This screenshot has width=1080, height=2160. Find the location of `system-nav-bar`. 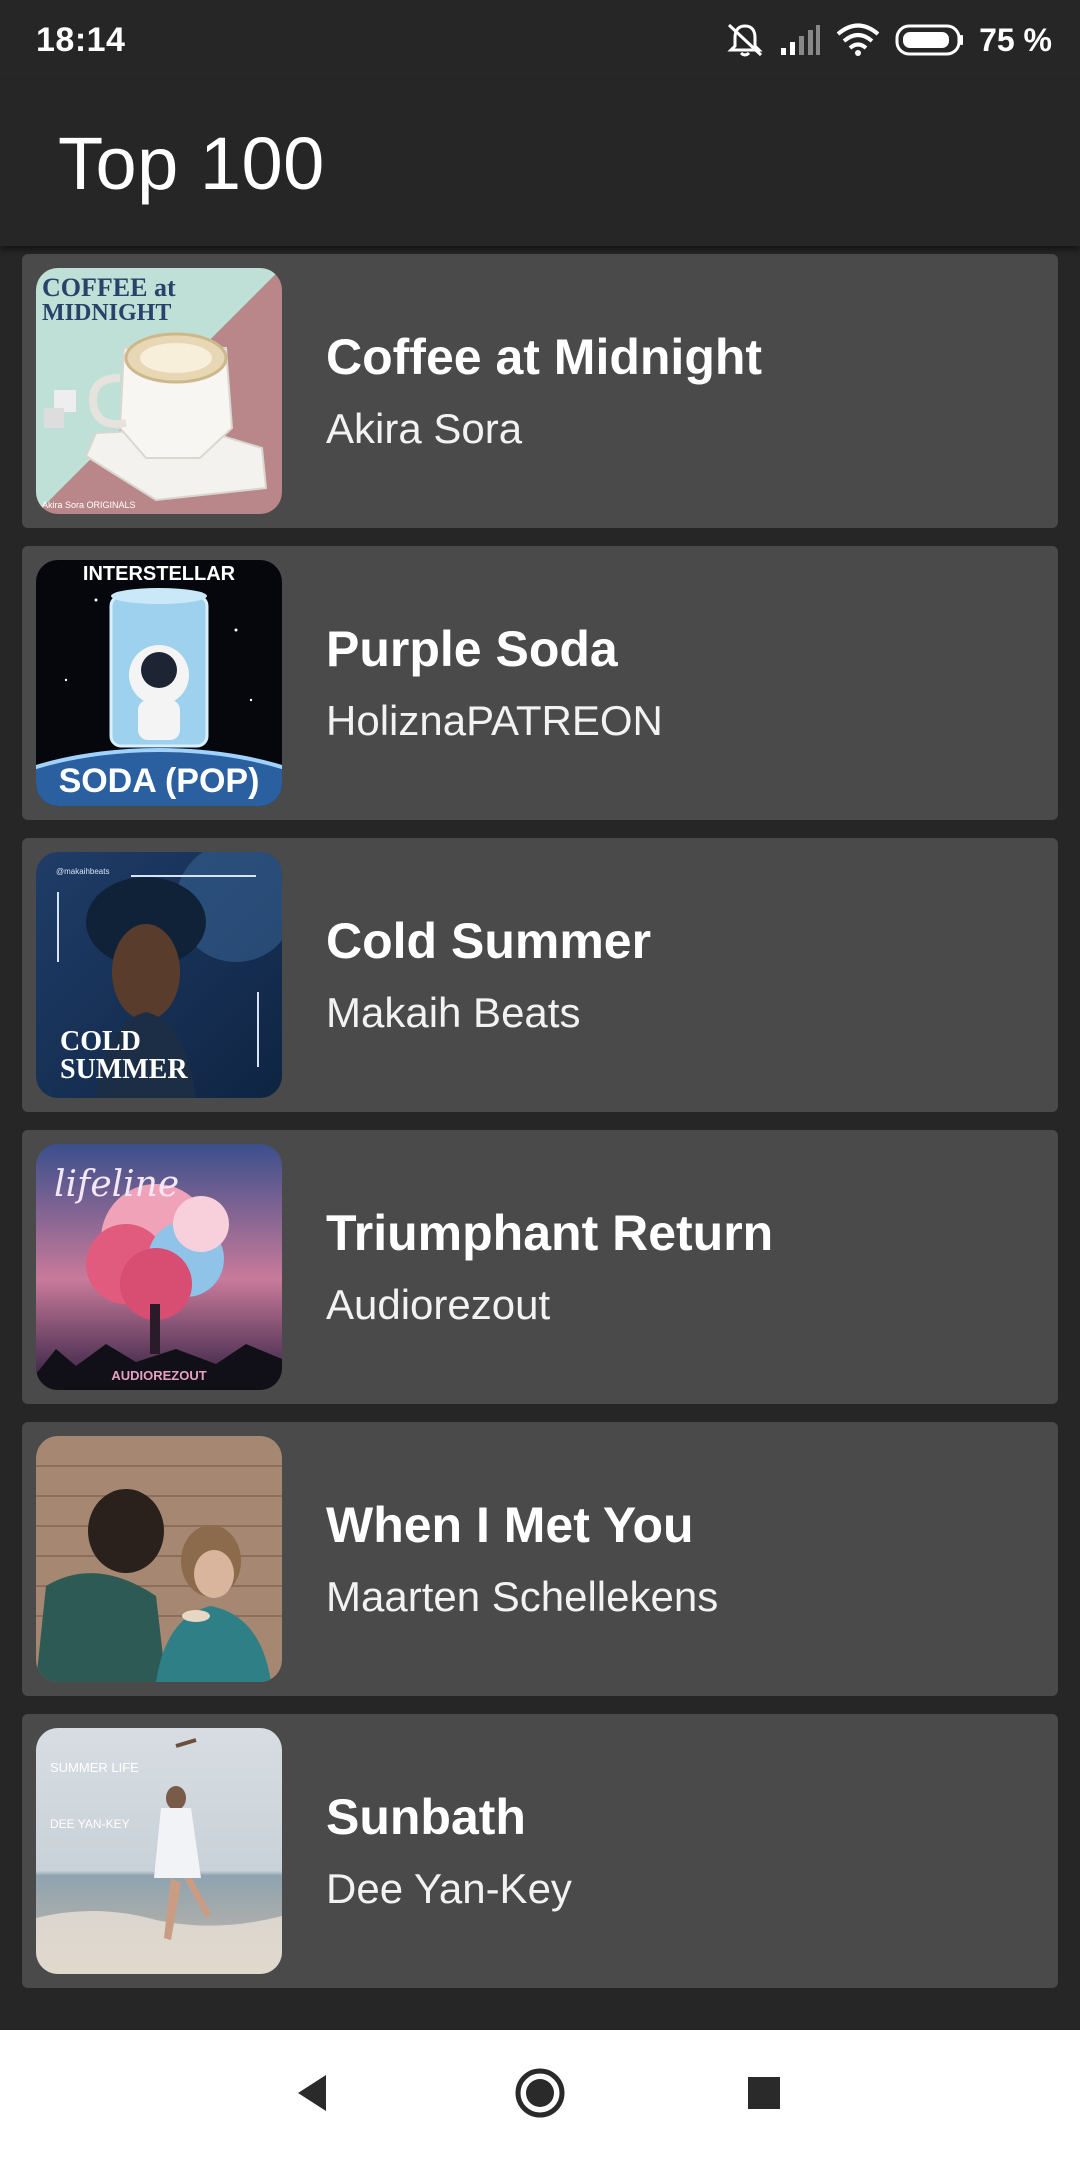

system-nav-bar is located at coordinates (540, 2095).